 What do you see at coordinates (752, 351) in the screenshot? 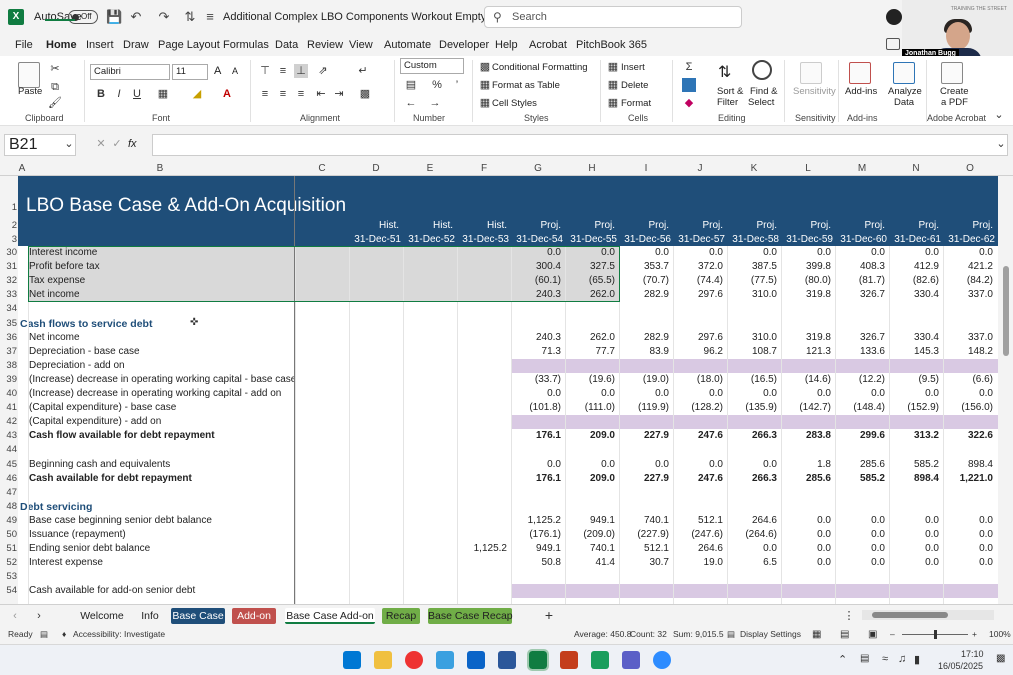
I see `value-cell: 108.7` at bounding box center [752, 351].